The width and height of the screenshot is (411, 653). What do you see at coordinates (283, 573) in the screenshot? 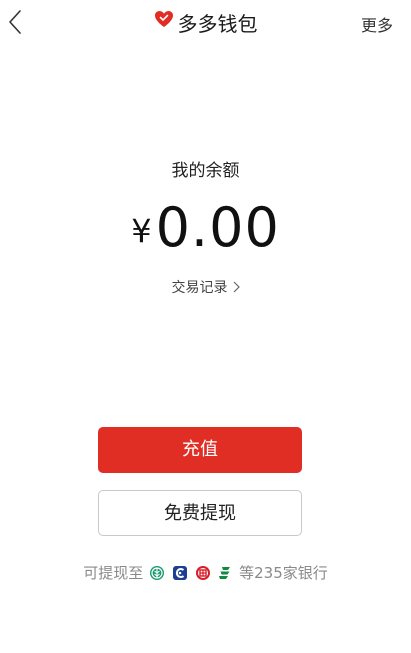
I see `banks-suffix: 等235家银行` at bounding box center [283, 573].